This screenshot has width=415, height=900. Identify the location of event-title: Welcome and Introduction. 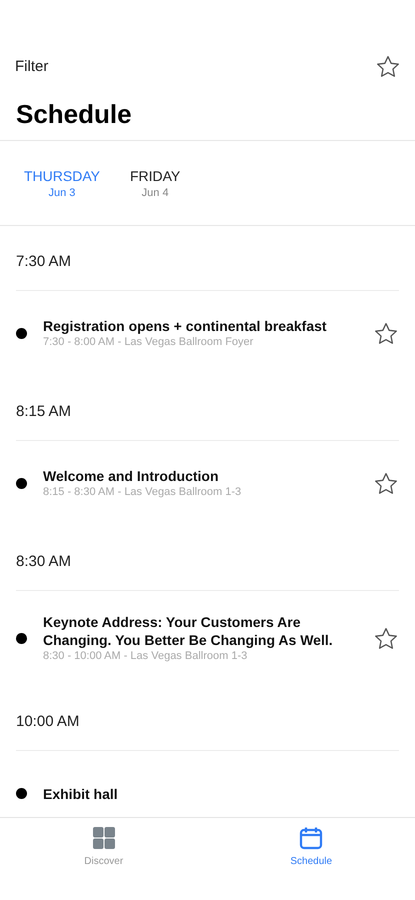
(131, 476).